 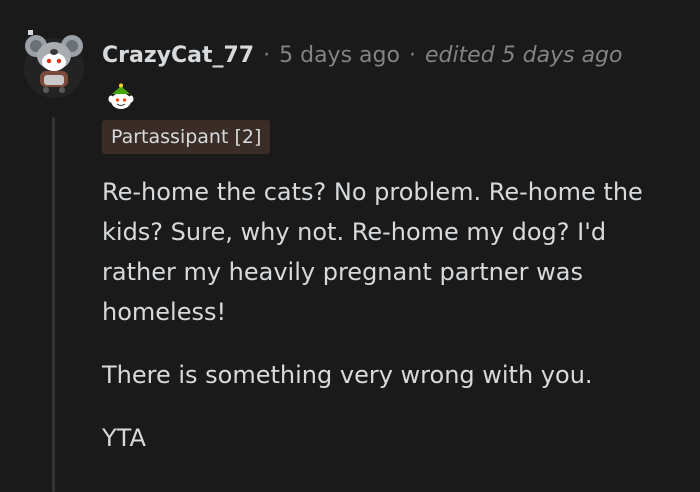 What do you see at coordinates (347, 375) in the screenshot?
I see `comment-paragraph: There is something very wrong with you.` at bounding box center [347, 375].